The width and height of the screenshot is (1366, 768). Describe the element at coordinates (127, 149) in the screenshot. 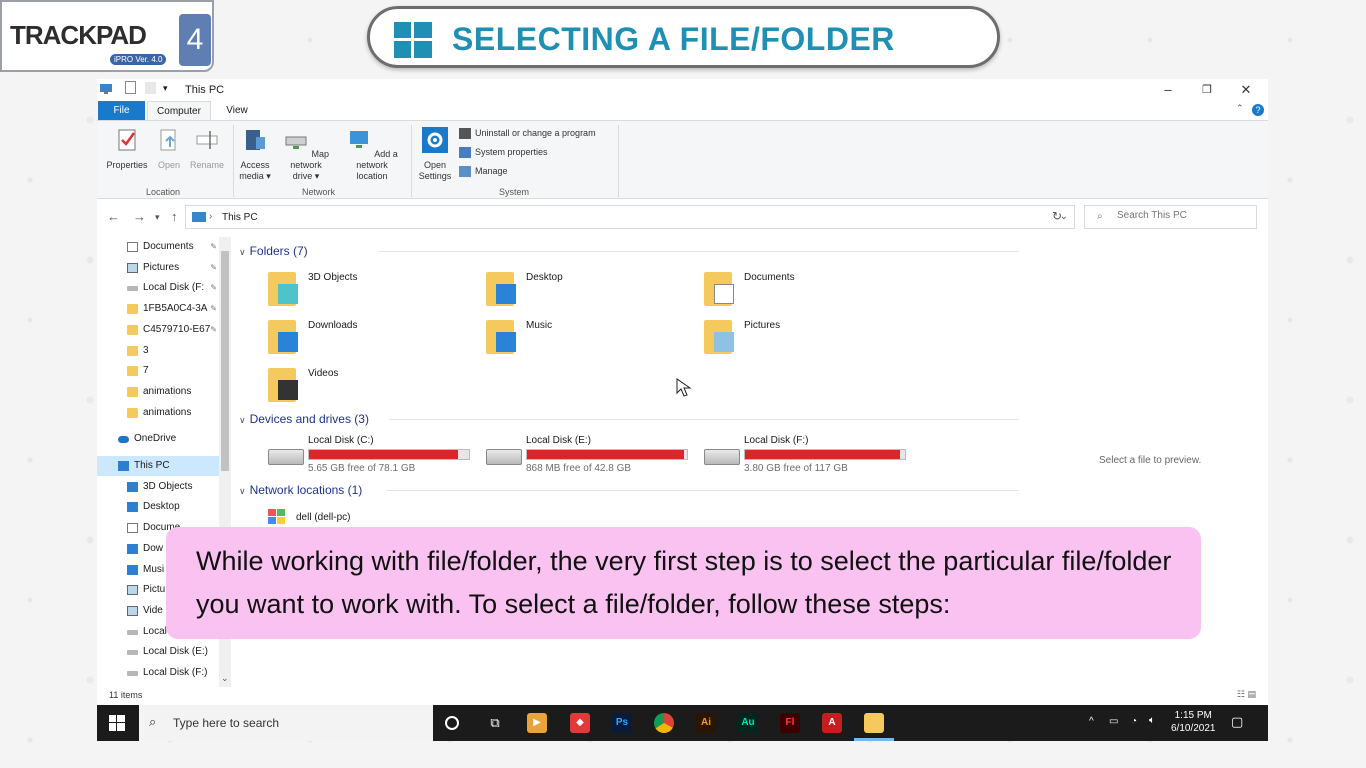

I see `properties-button: Properties` at that location.